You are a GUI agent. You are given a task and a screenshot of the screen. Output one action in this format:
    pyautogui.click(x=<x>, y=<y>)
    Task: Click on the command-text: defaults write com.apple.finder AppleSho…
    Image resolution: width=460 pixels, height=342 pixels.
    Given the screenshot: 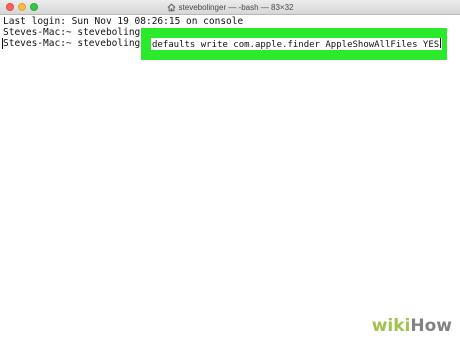 What is the action you would take?
    pyautogui.click(x=296, y=45)
    